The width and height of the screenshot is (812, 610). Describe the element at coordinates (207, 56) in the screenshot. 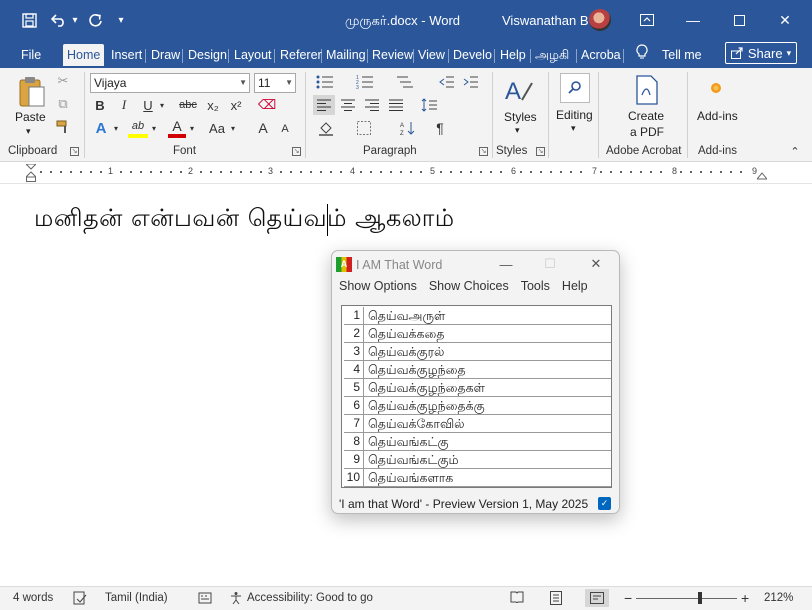

I see `tab-design: Design` at that location.